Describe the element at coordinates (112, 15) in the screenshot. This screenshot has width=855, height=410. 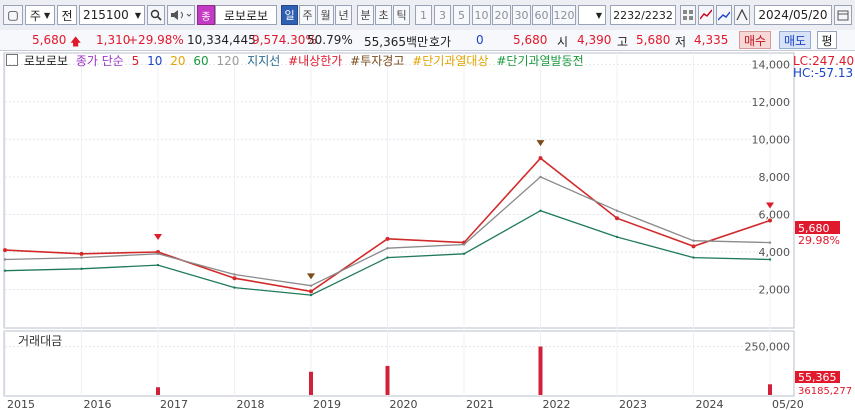
I see `stock-code-input: 215100 ▼` at that location.